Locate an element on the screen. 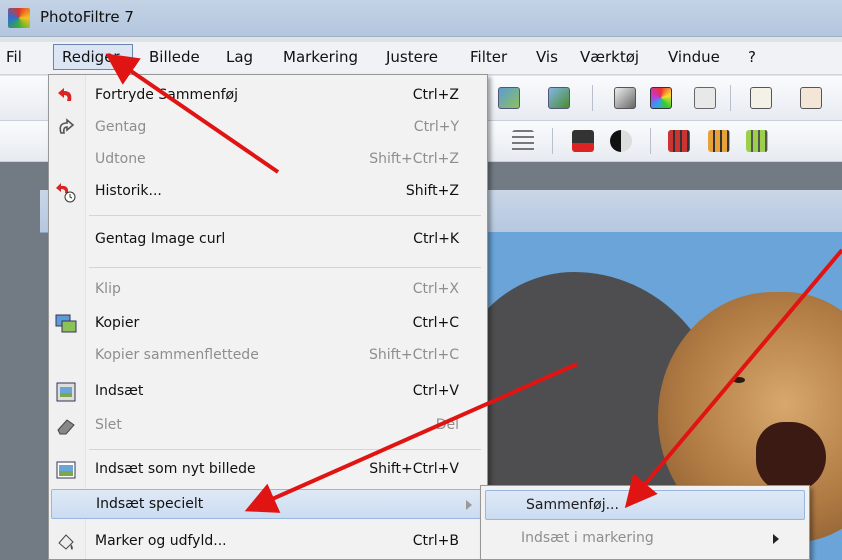 The width and height of the screenshot is (842, 560). menu-item-label: Fortryde Sammenføj is located at coordinates (166, 95).